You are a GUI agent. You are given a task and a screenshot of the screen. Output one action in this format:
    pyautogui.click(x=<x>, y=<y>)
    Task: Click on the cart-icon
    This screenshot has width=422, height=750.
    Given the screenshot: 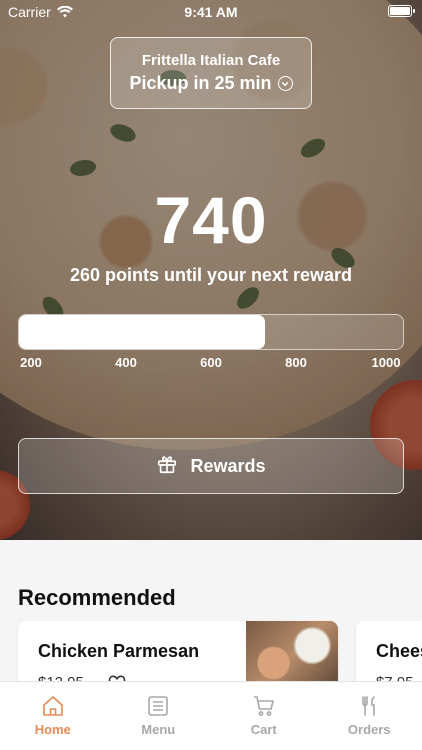 What is the action you would take?
    pyautogui.click(x=263, y=706)
    